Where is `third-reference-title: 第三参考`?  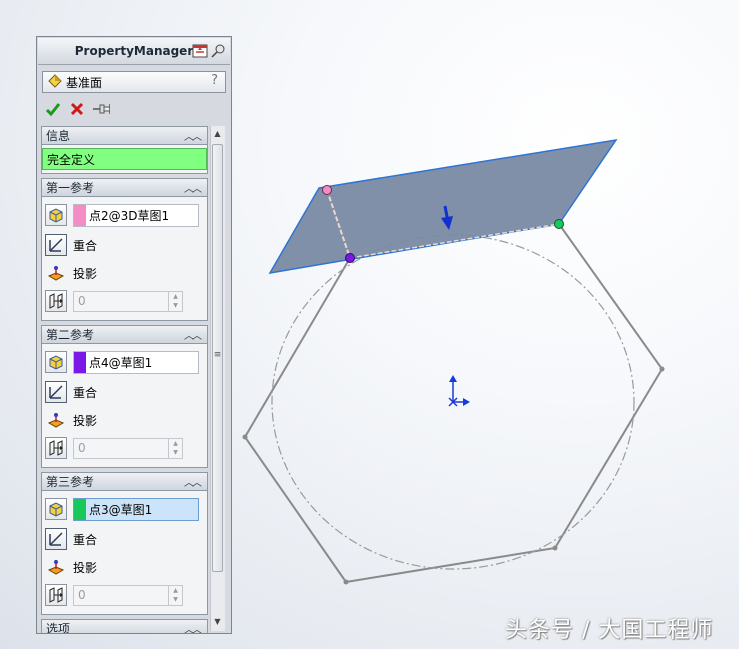
third-reference-title: 第三参考 is located at coordinates (70, 482).